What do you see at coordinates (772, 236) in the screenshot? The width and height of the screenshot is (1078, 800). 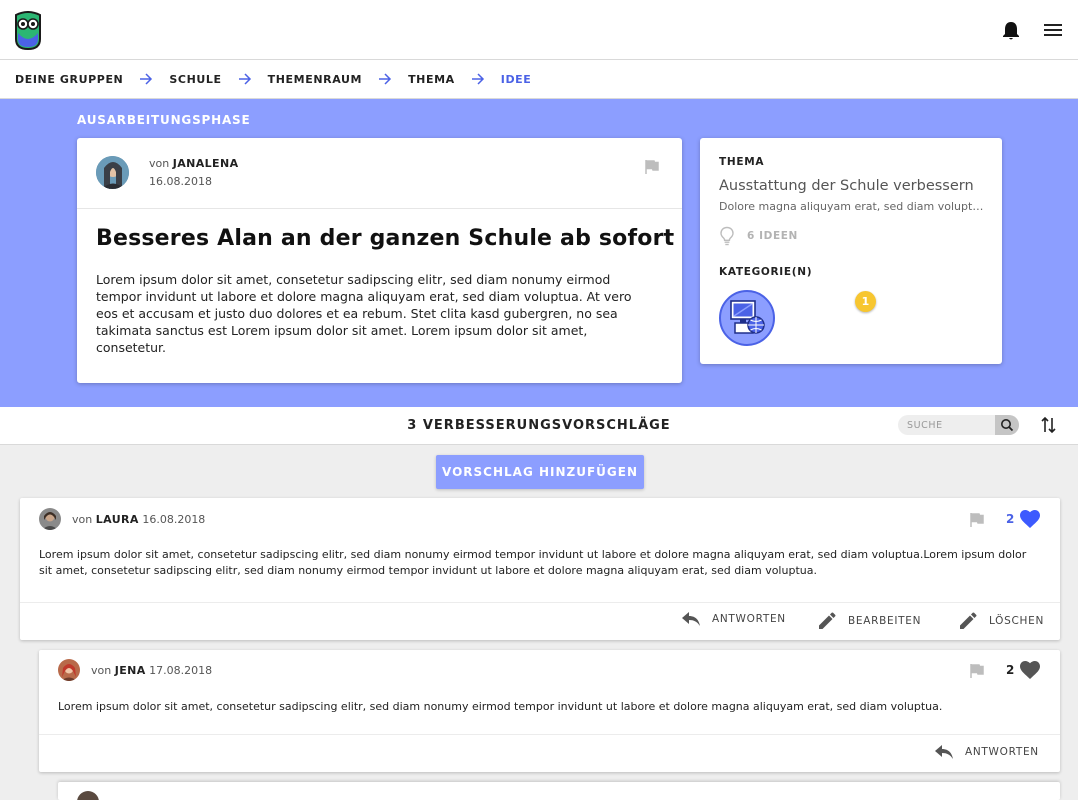 I see `ideas-count: 6 IDEEN` at bounding box center [772, 236].